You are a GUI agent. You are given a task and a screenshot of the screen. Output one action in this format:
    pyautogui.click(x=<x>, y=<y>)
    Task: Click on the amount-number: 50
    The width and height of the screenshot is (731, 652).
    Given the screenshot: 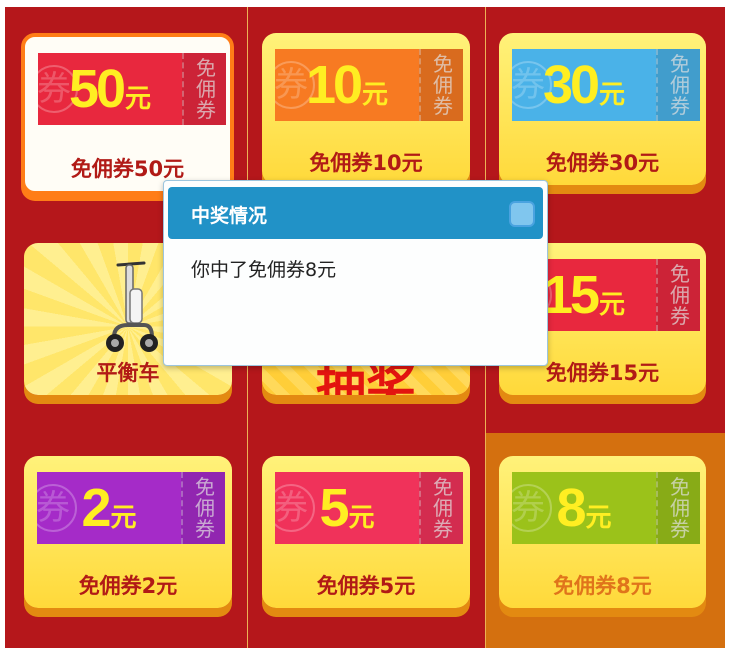 What is the action you would take?
    pyautogui.click(x=97, y=89)
    